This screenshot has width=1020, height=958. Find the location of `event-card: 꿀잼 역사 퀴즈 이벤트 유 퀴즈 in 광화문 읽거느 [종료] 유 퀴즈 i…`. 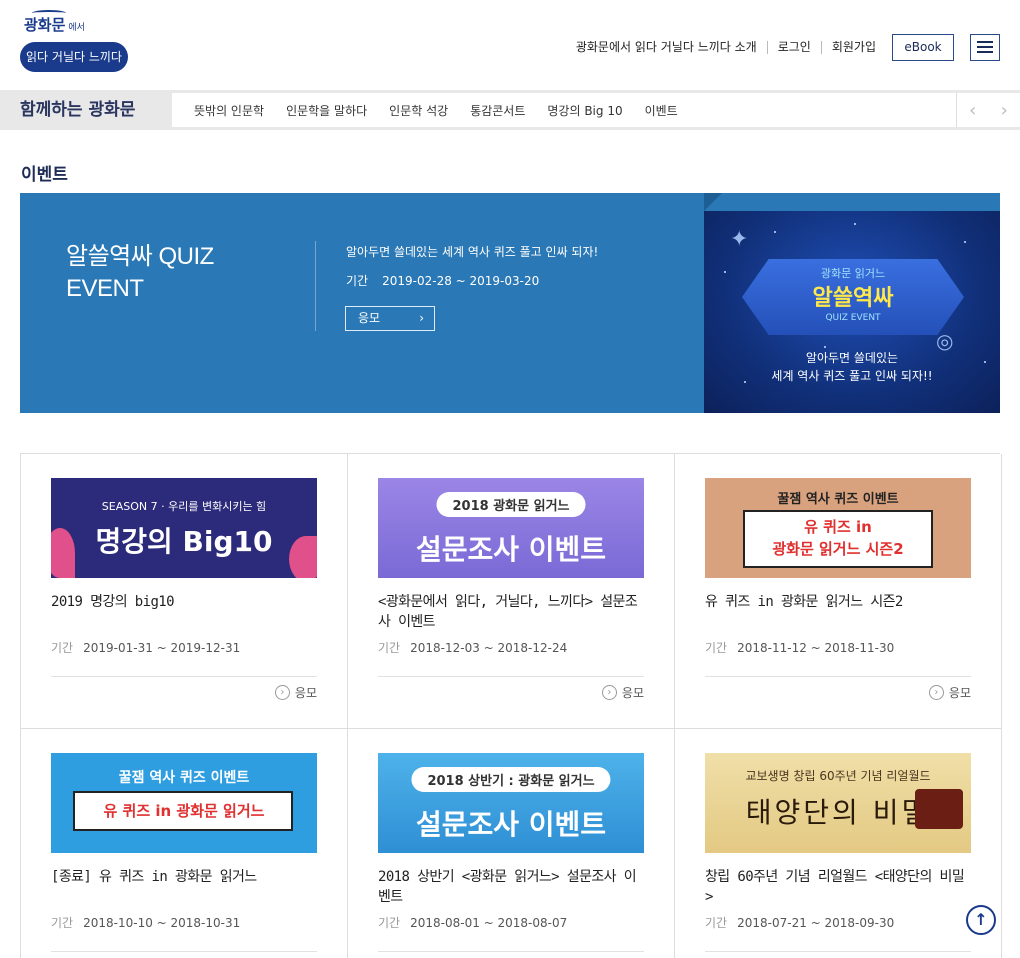

event-card: 꿀잼 역사 퀴즈 이벤트 유 퀴즈 in 광화문 읽거느 [종료] 유 퀴즈 i… is located at coordinates (184, 843).